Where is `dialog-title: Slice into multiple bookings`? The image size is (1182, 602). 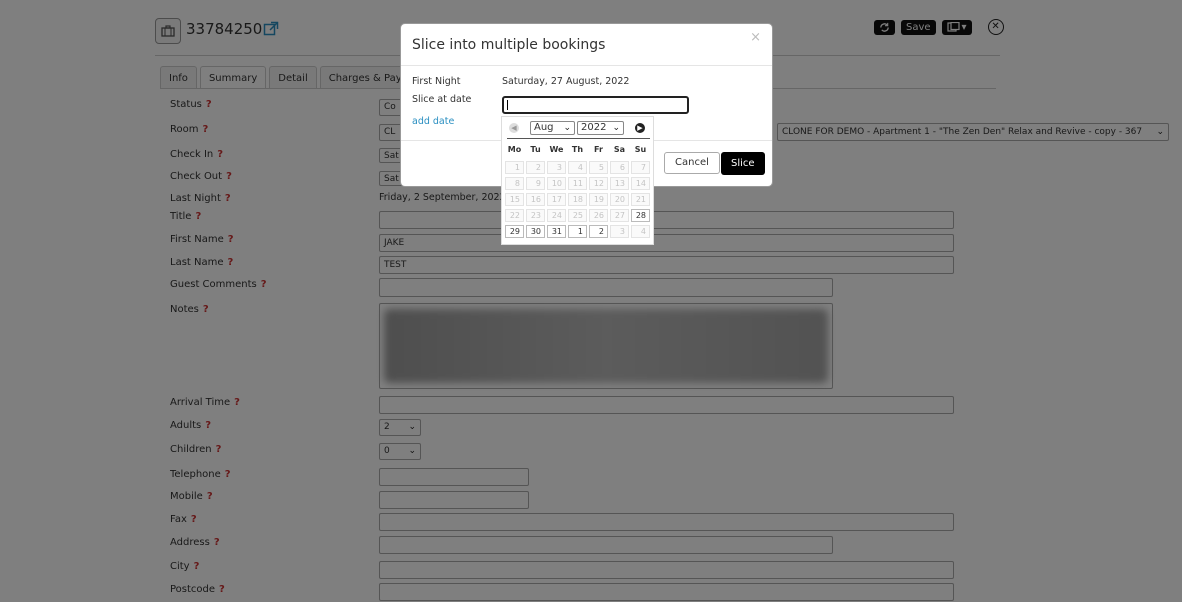
dialog-title: Slice into multiple bookings is located at coordinates (509, 45).